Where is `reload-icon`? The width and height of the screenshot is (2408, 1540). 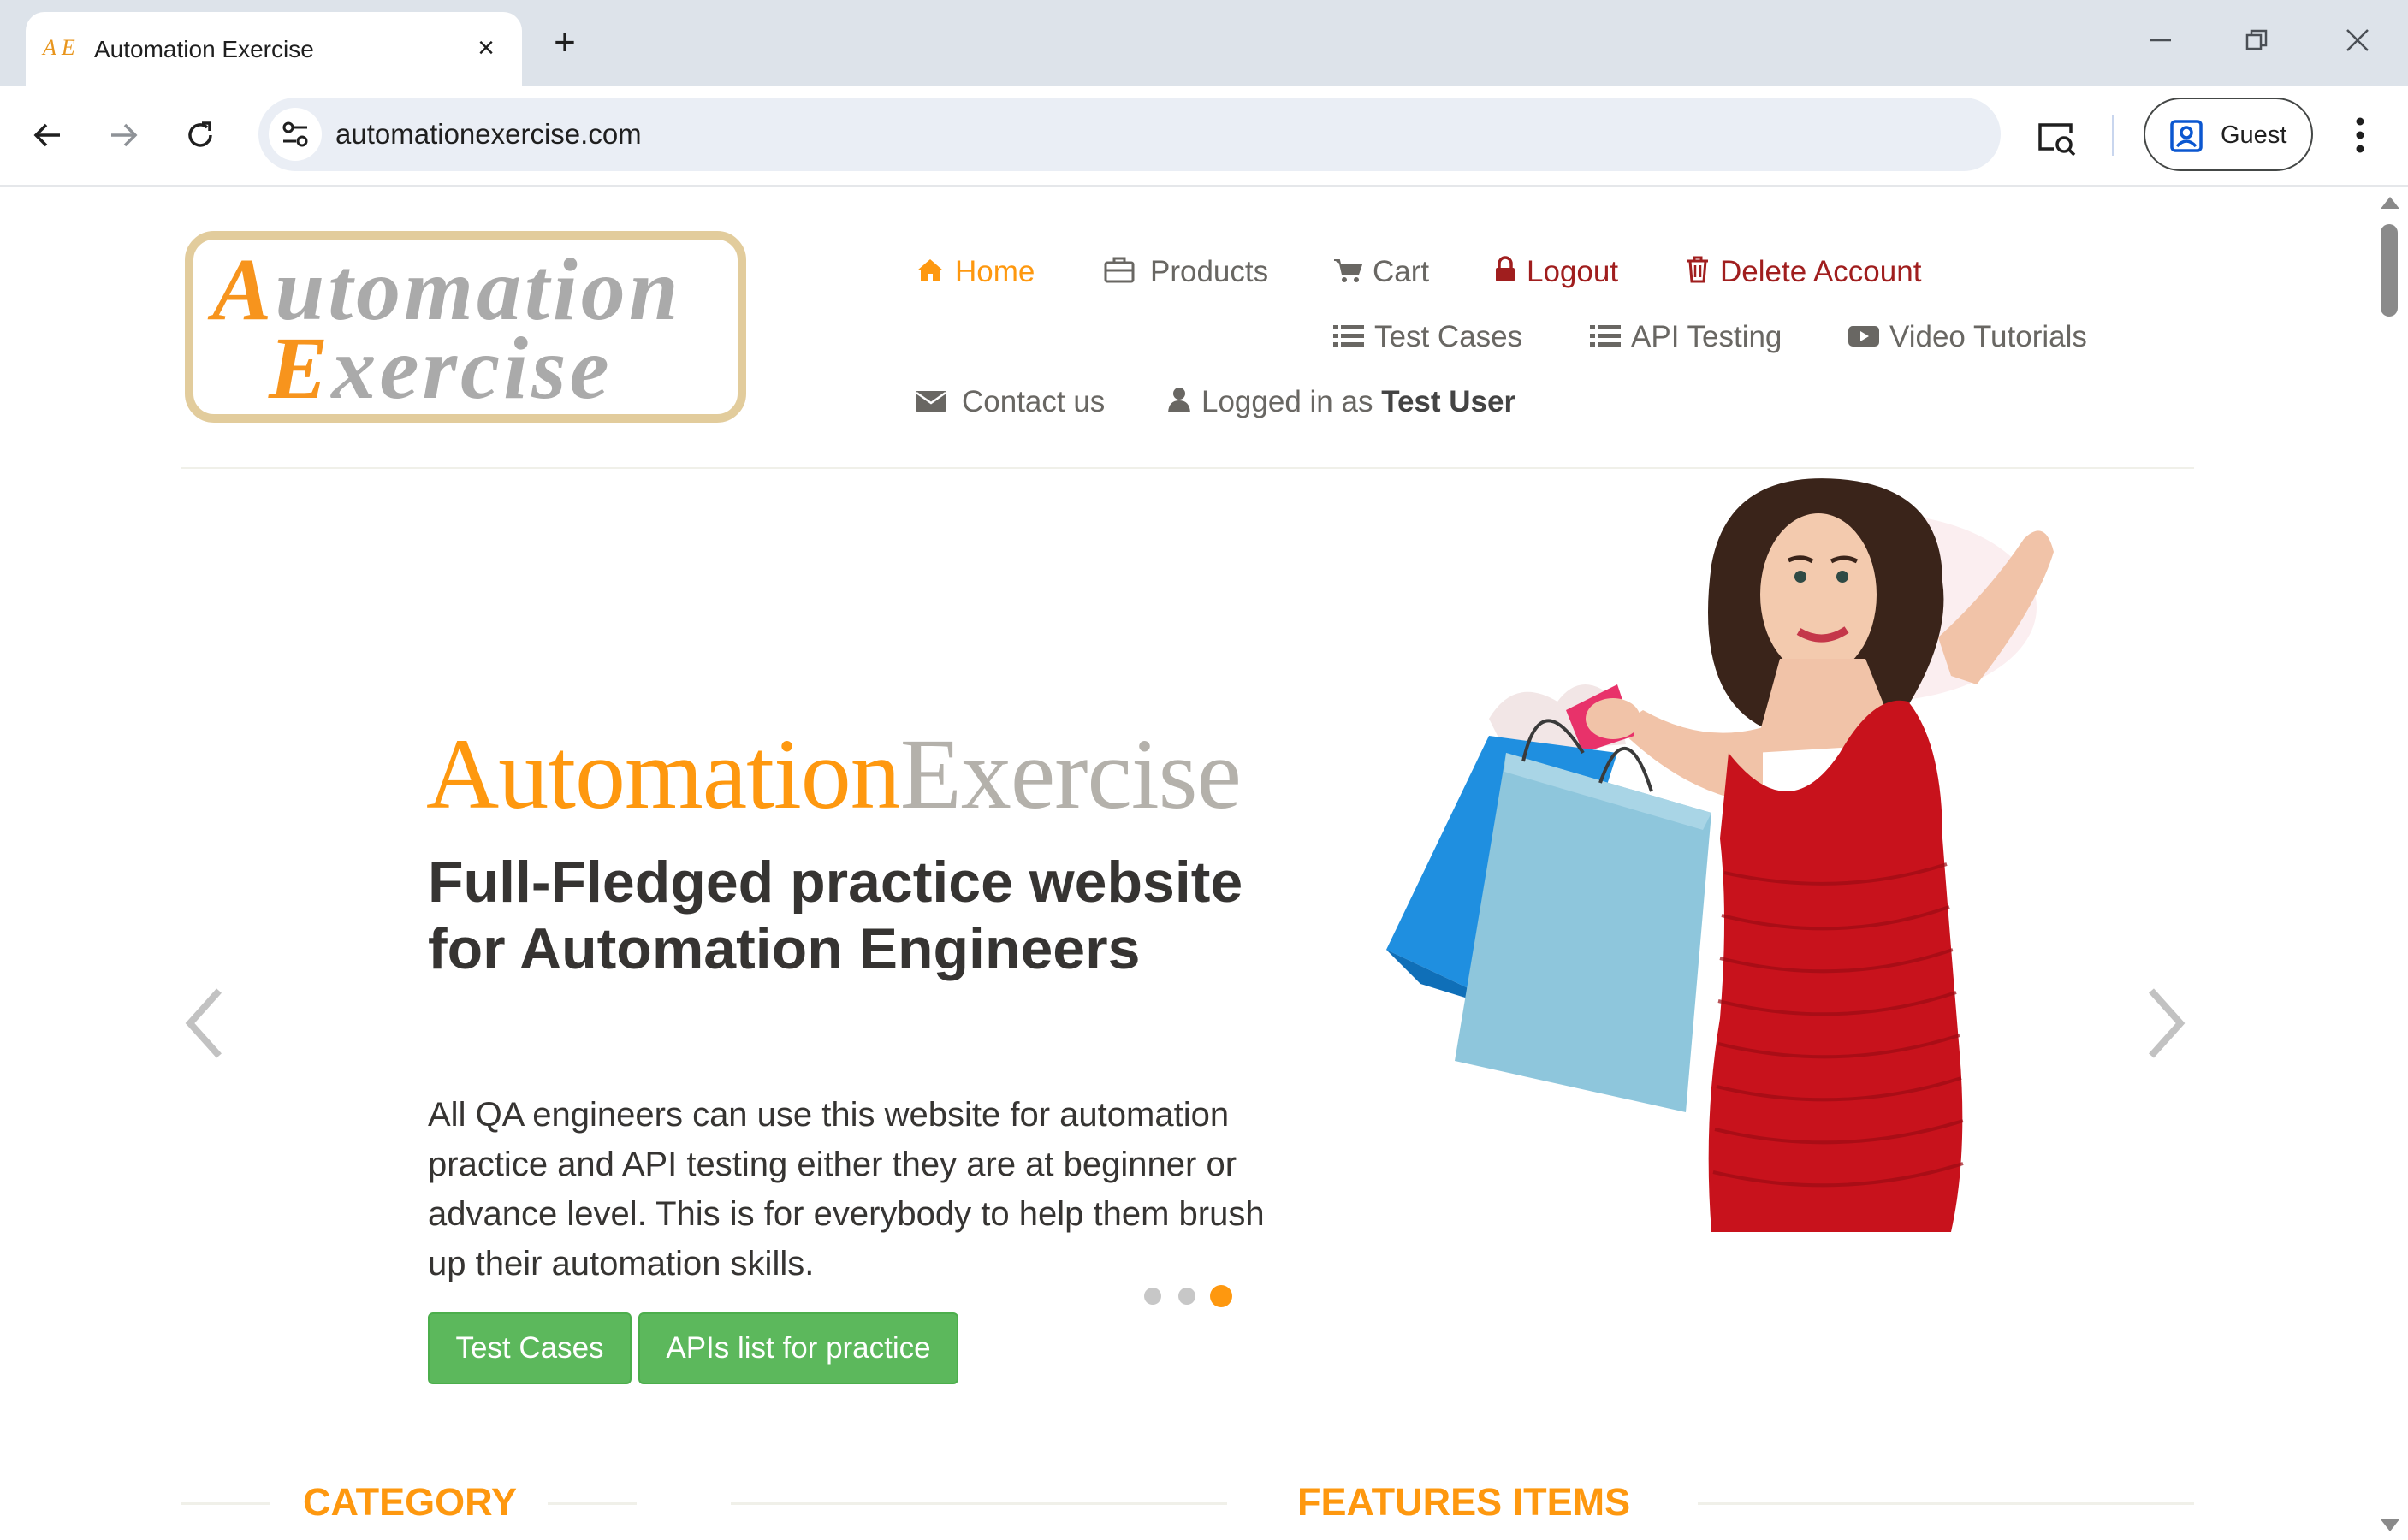 reload-icon is located at coordinates (200, 135).